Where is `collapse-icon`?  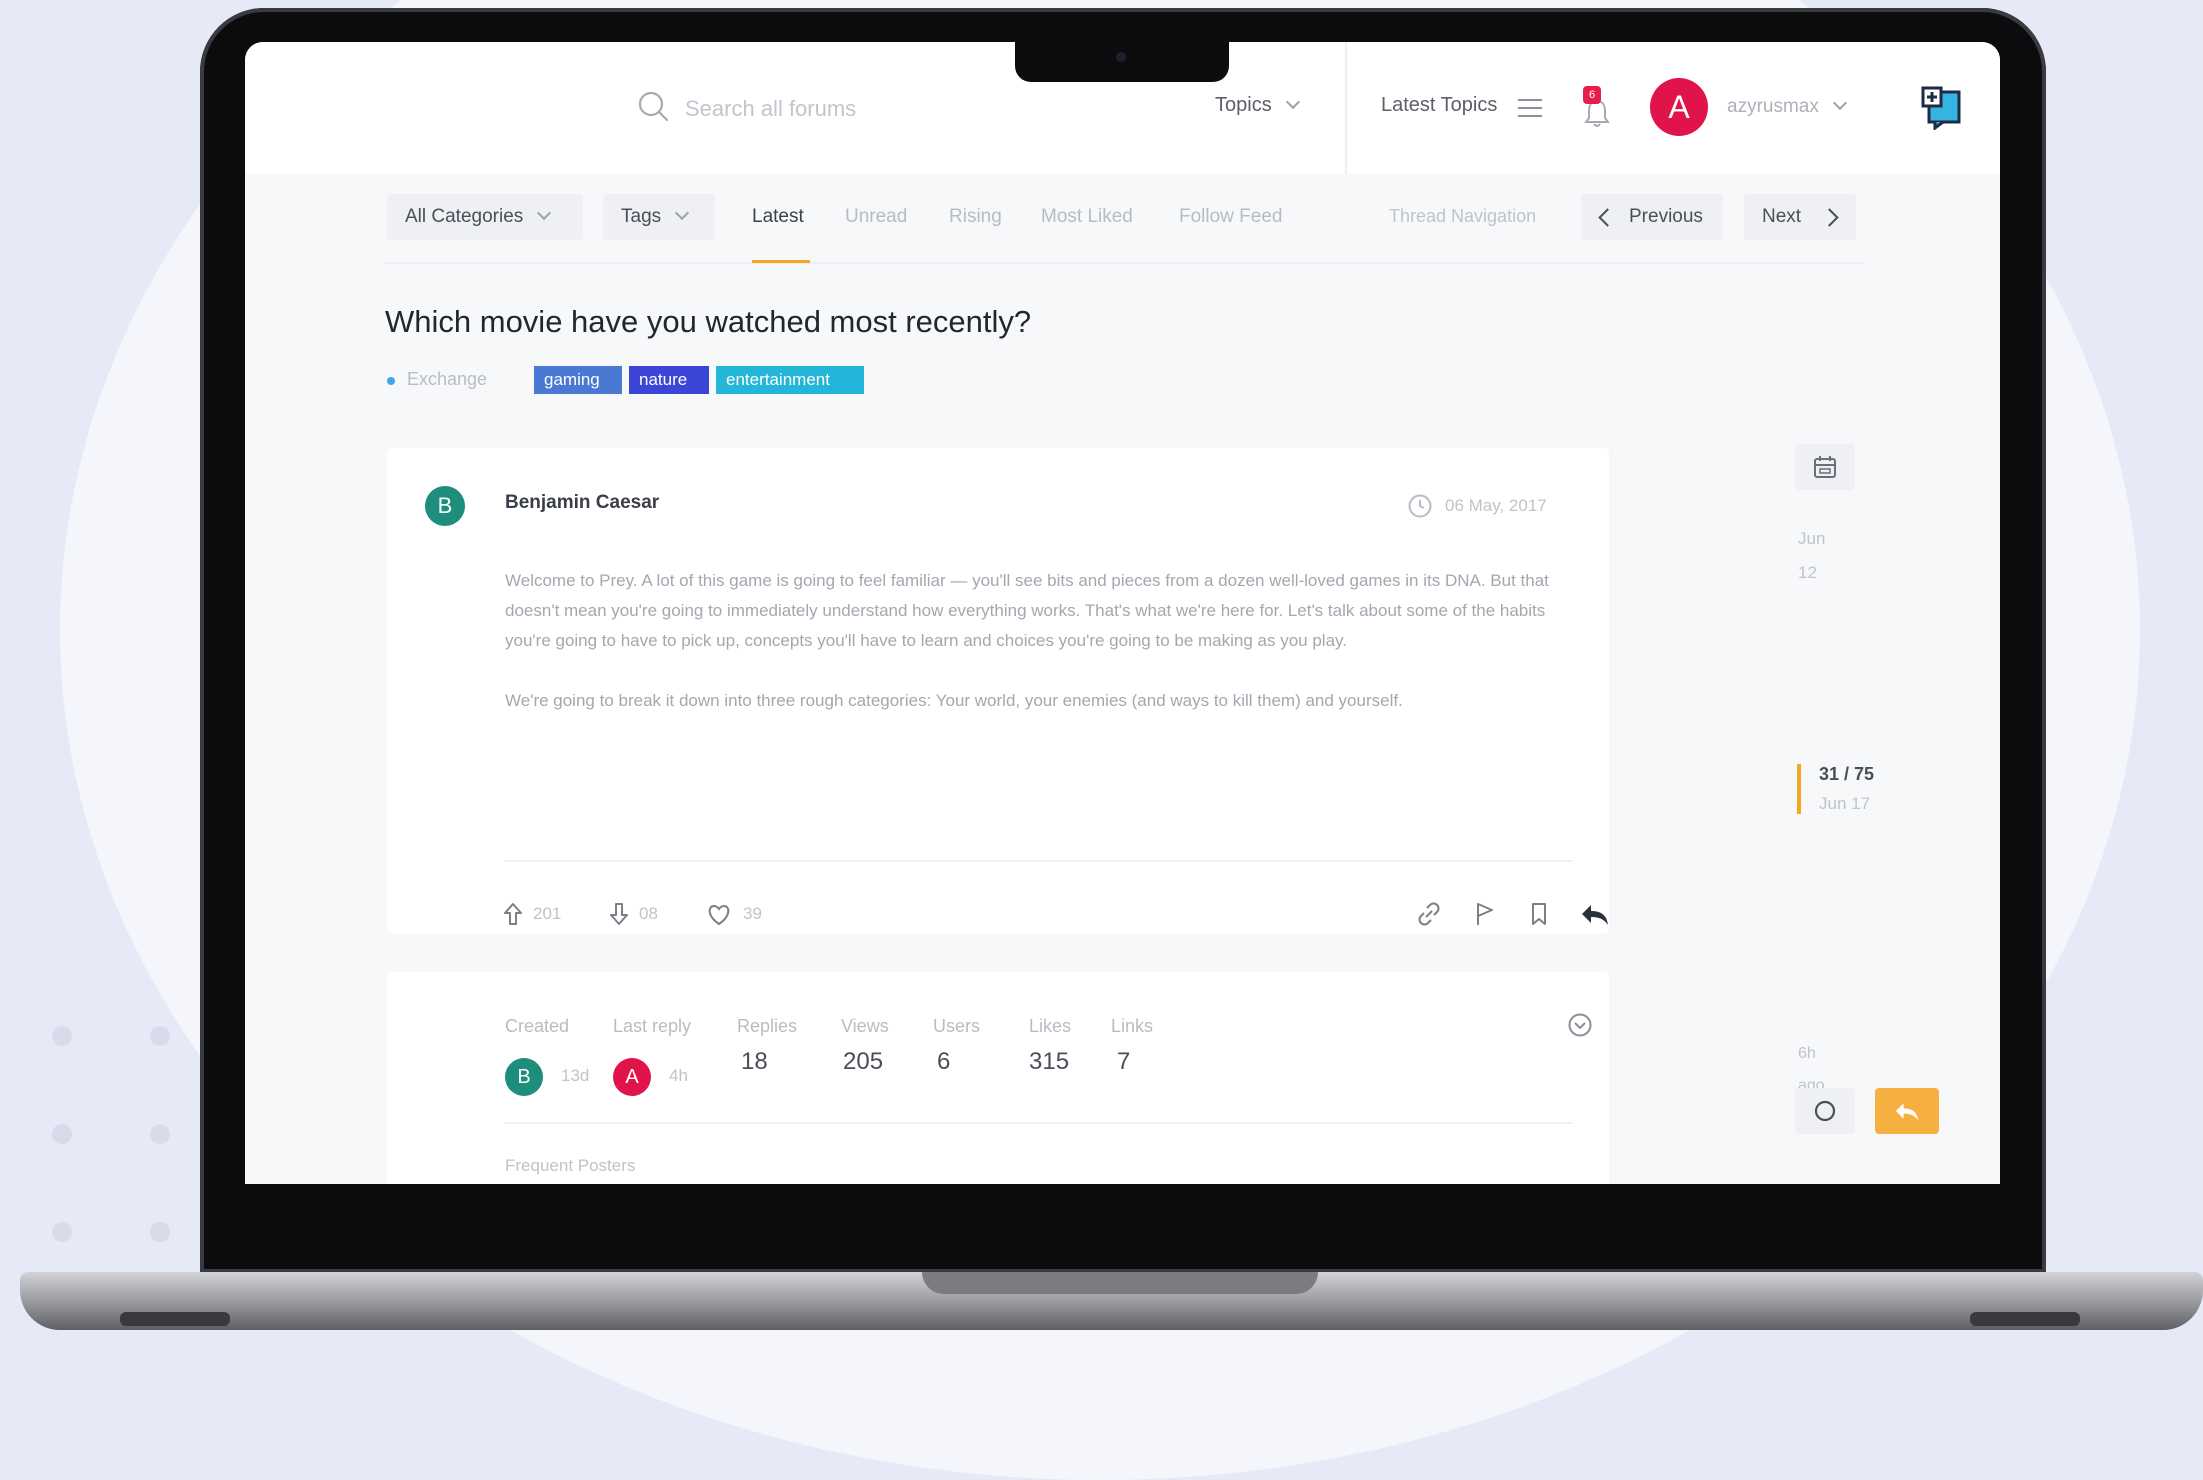
collapse-icon is located at coordinates (1580, 1025).